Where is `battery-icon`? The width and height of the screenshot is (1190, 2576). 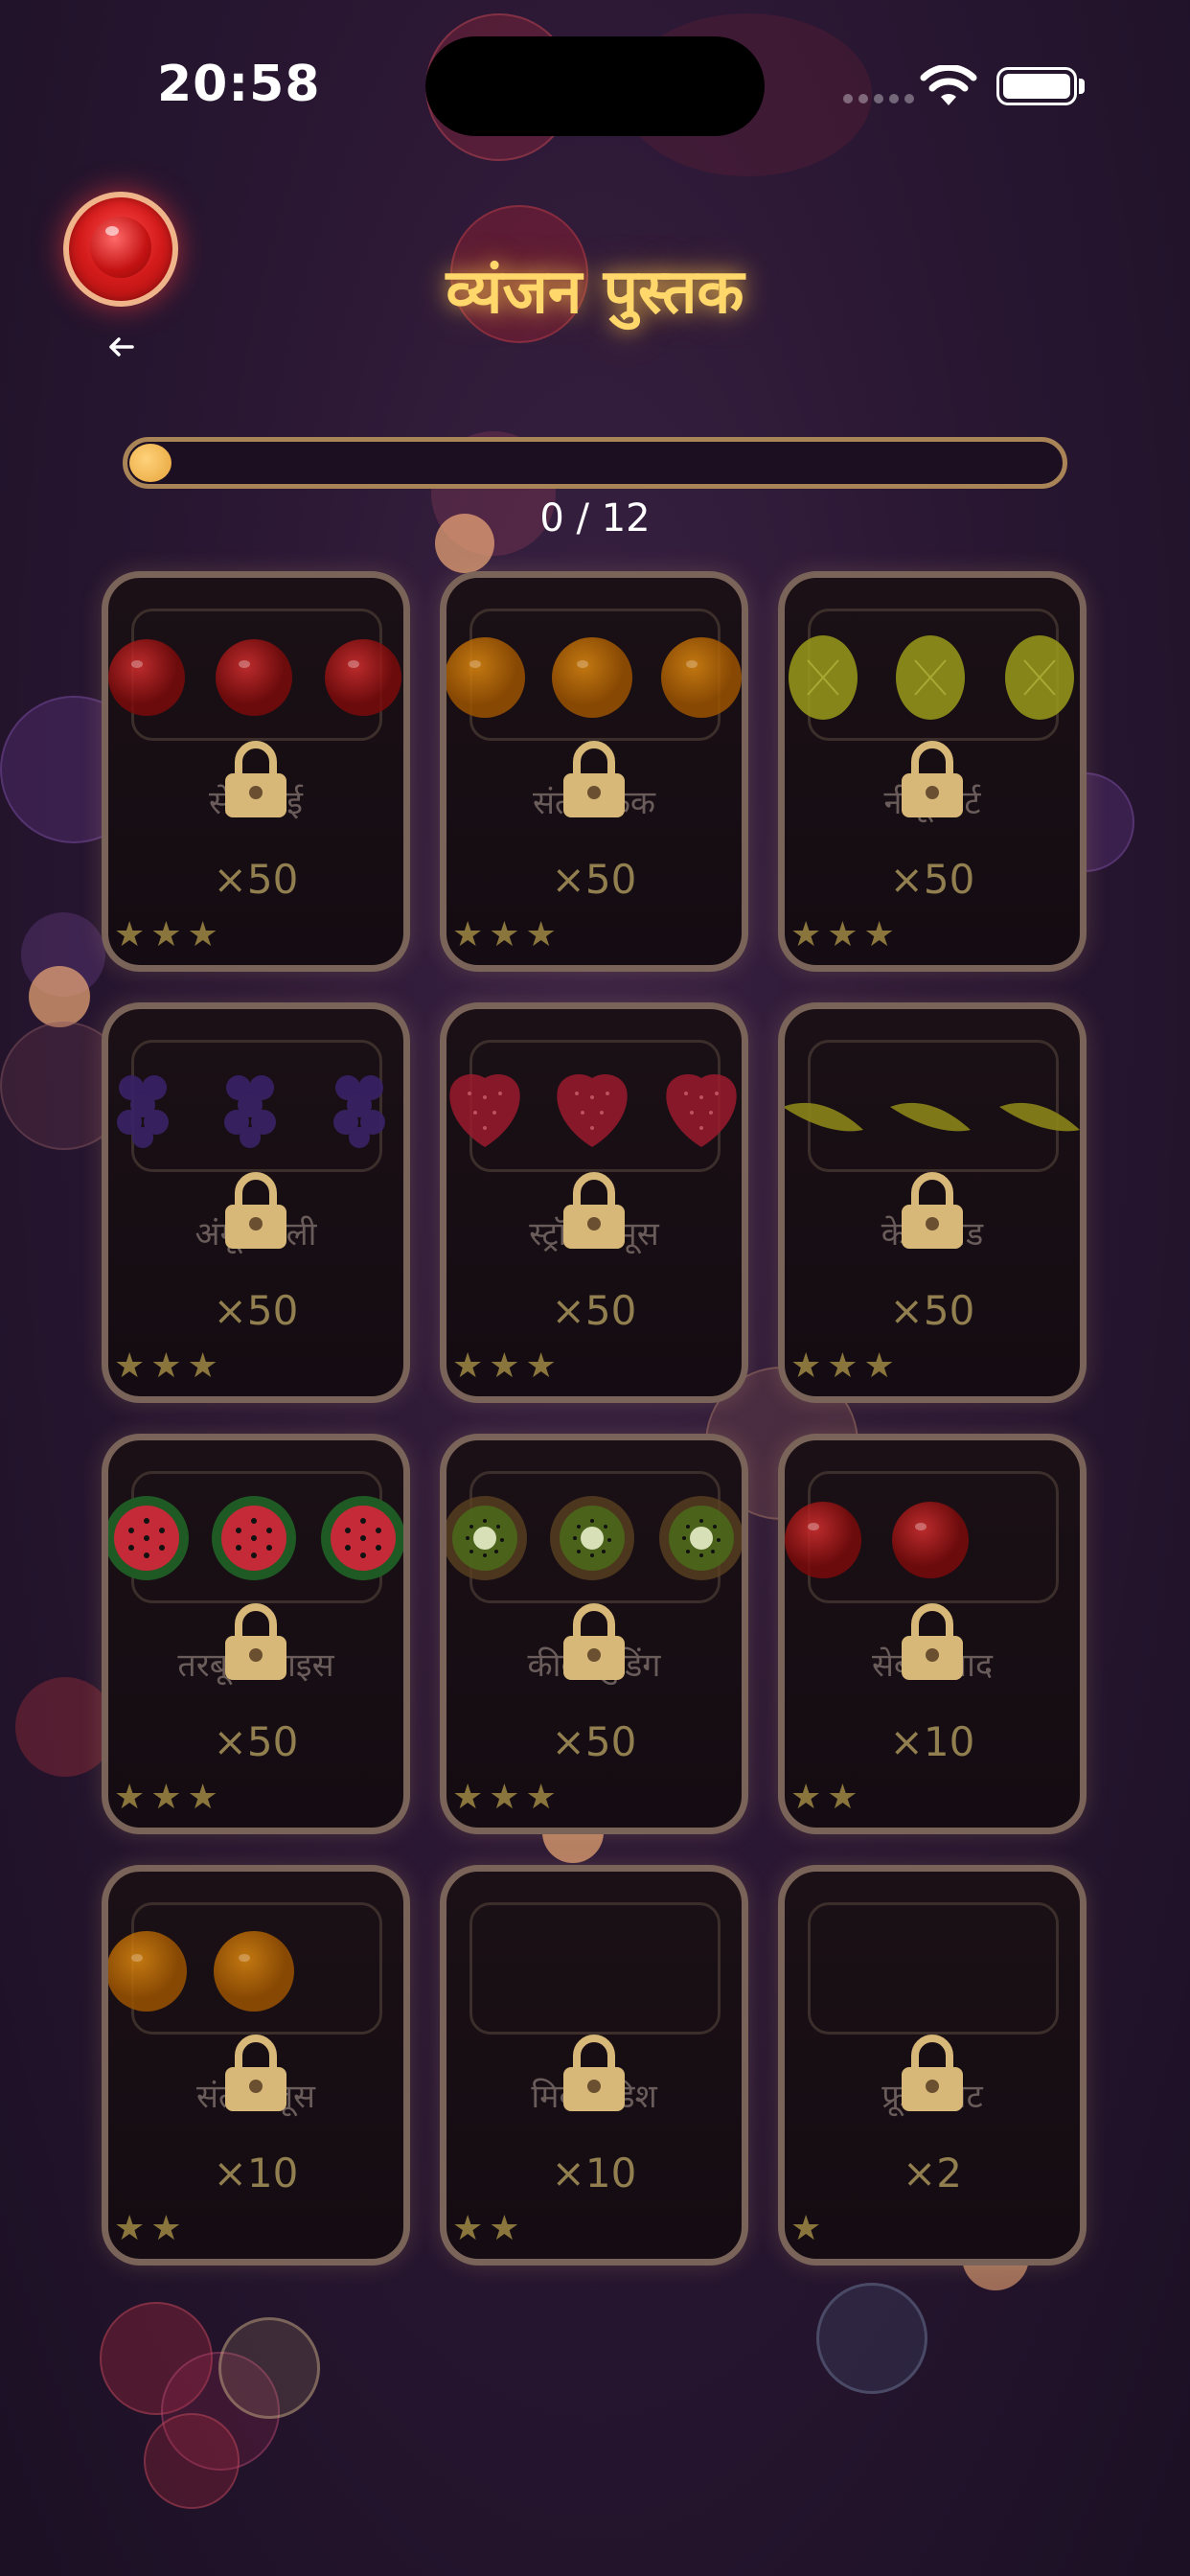 battery-icon is located at coordinates (1037, 86).